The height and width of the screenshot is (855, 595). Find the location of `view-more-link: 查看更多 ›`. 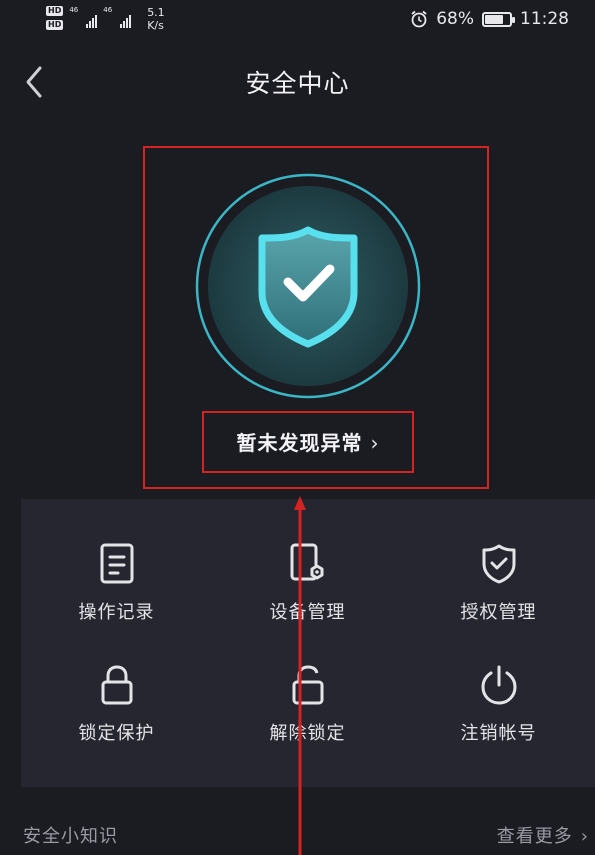

view-more-link: 查看更多 › is located at coordinates (543, 835).